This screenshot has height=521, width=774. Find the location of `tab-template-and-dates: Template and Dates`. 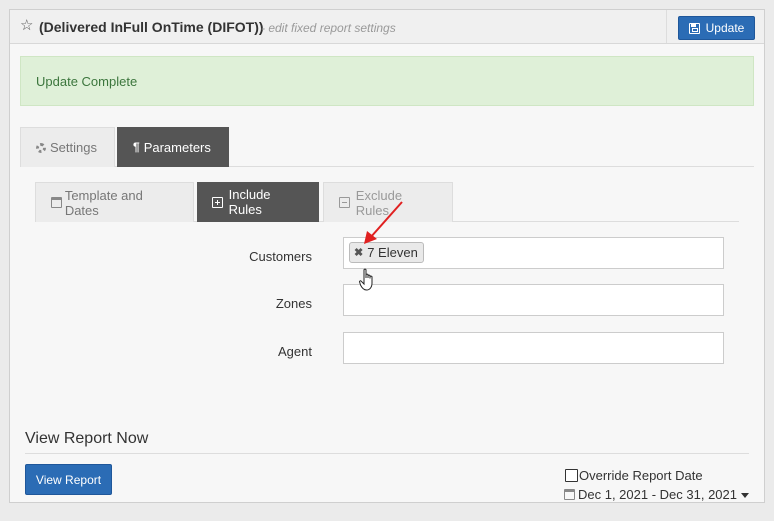

tab-template-and-dates: Template and Dates is located at coordinates (114, 202).